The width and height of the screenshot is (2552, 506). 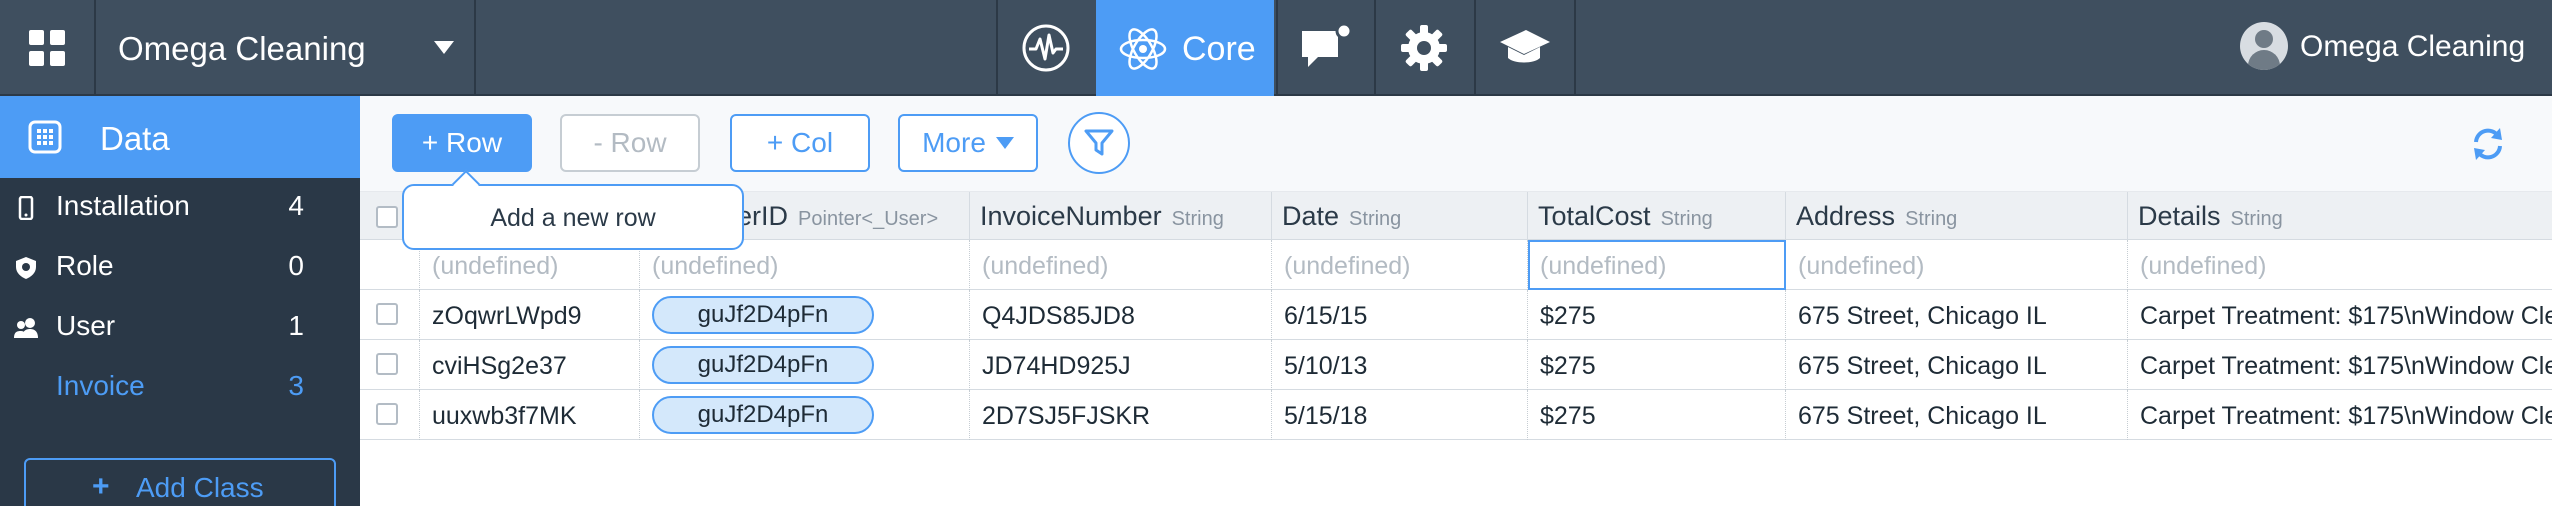 What do you see at coordinates (868, 219) in the screenshot?
I see `column-type: Pointer<_User>` at bounding box center [868, 219].